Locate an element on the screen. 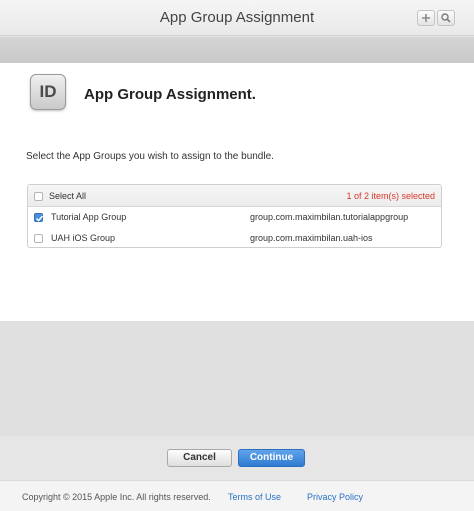 Image resolution: width=474 pixels, height=511 pixels. id-icon: ID is located at coordinates (48, 92).